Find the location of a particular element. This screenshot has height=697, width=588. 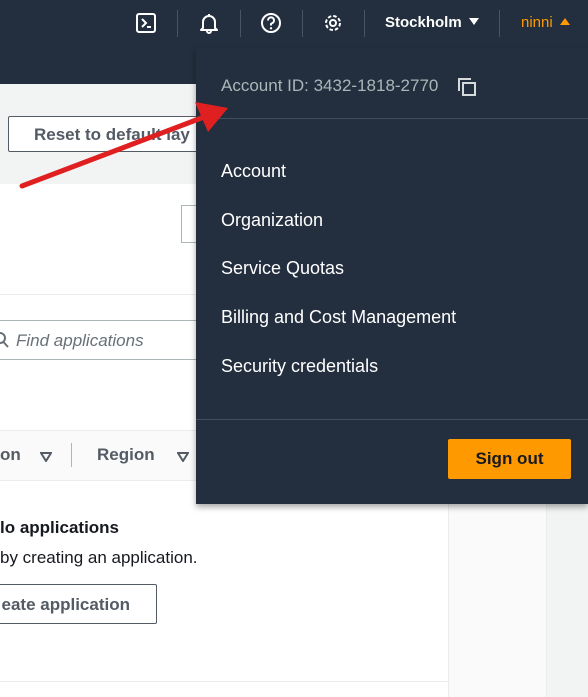

search-input: Find applications is located at coordinates (105, 340).